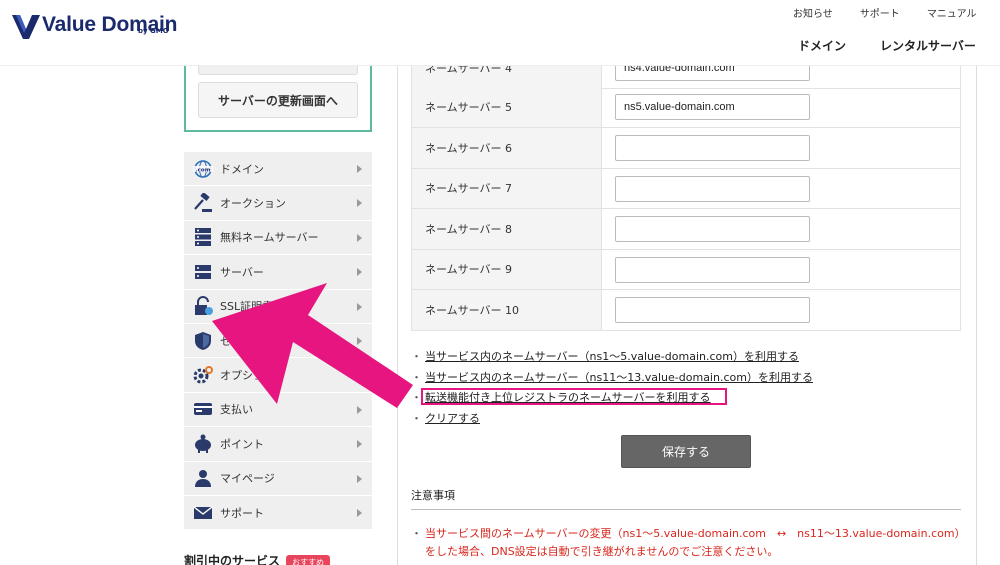 Image resolution: width=1000 pixels, height=565 pixels. I want to click on domain-com-icon: .com, so click(203, 169).